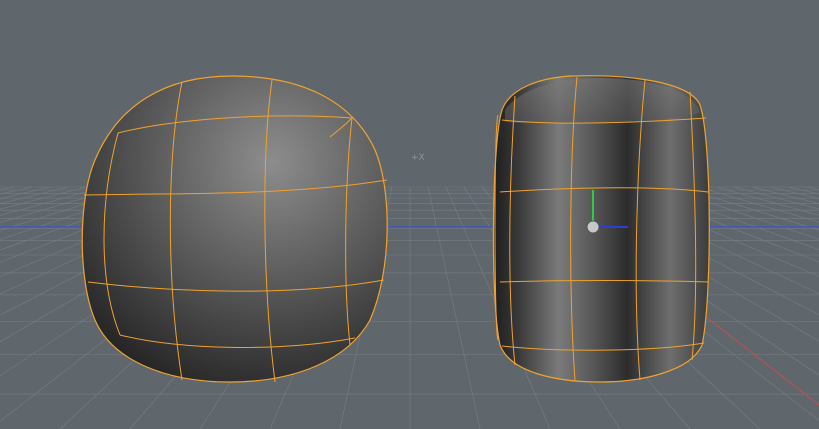 The width and height of the screenshot is (819, 429). What do you see at coordinates (418, 158) in the screenshot?
I see `axis-label: +X` at bounding box center [418, 158].